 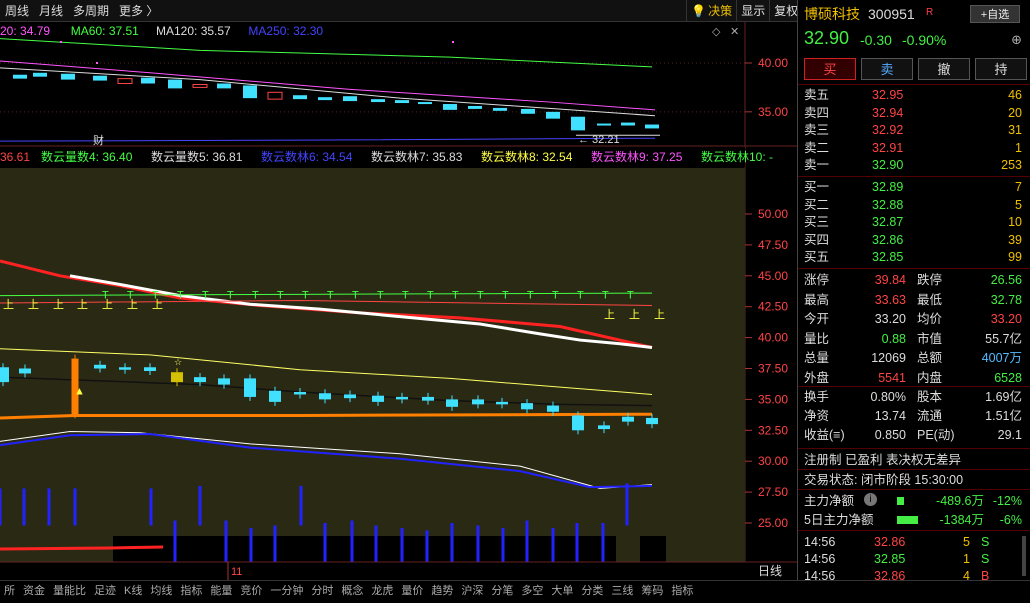 I want to click on diamond-icon: ◇, so click(x=716, y=32).